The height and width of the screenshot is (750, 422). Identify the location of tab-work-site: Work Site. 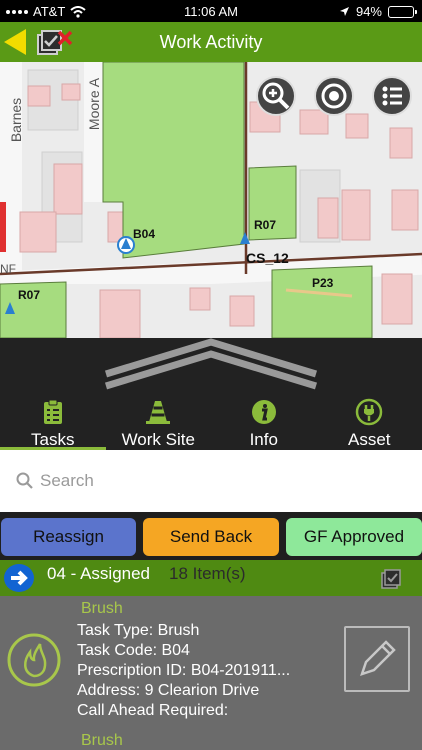
(159, 422).